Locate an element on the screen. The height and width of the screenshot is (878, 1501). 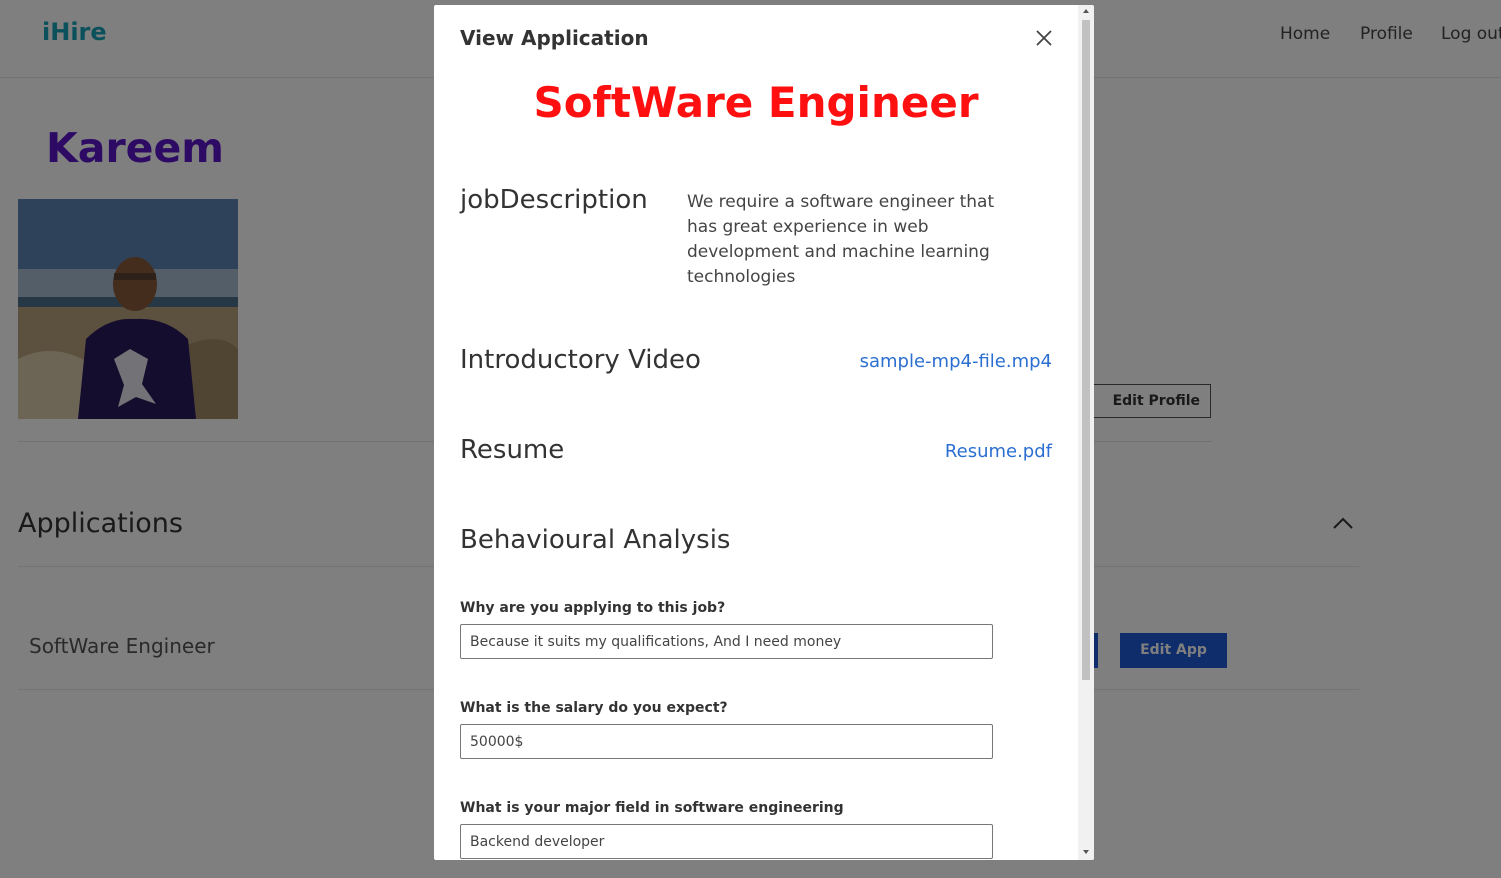
behavioural-analysis-heading: Behavioural Analysis is located at coordinates (595, 540).